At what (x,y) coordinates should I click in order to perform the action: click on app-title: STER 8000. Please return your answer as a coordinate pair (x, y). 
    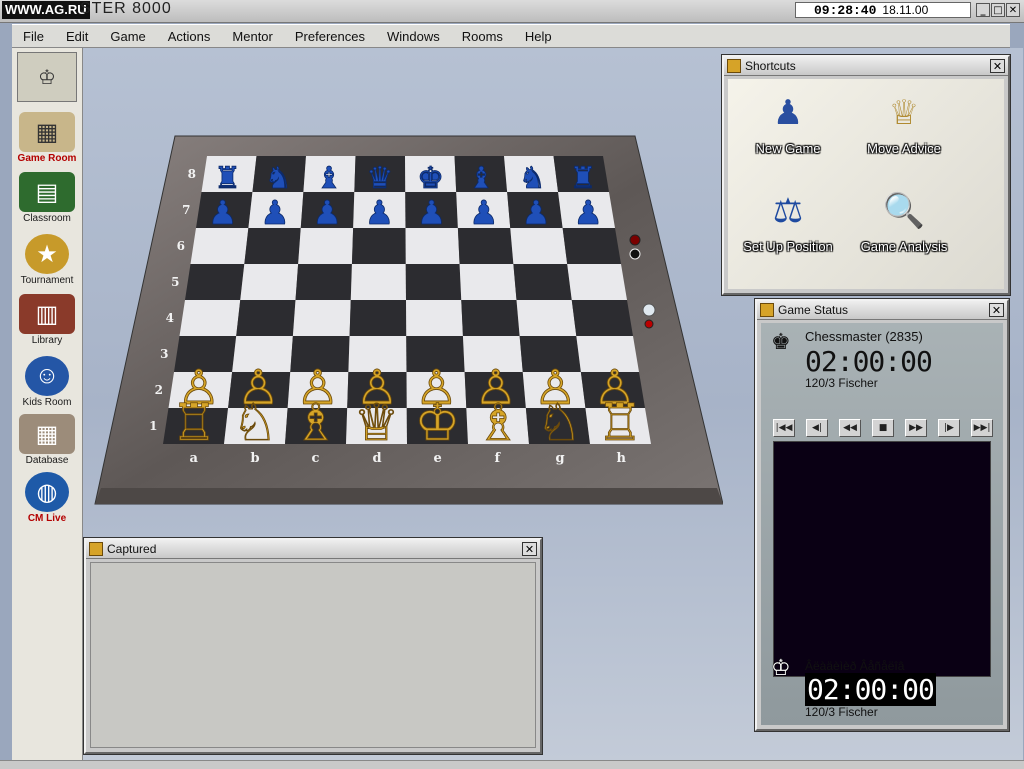
    Looking at the image, I should click on (126, 8).